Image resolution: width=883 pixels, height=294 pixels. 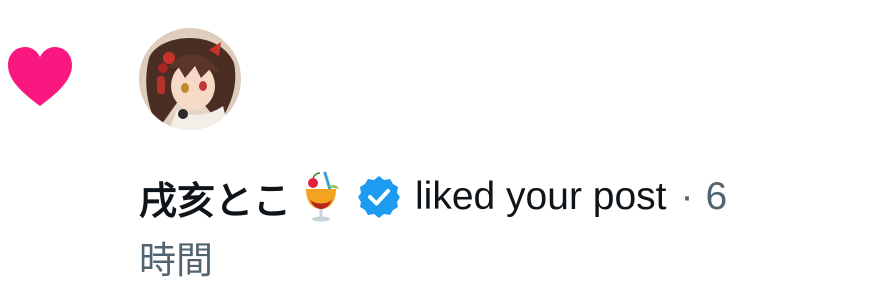 What do you see at coordinates (323, 196) in the screenshot?
I see `tropical-drink-emoji-icon` at bounding box center [323, 196].